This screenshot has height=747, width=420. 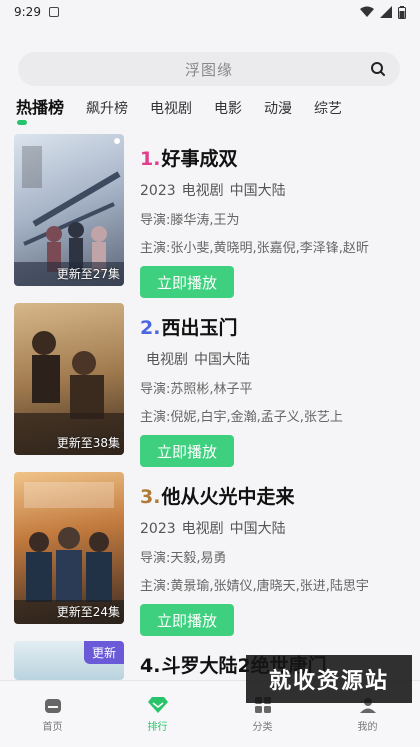 I want to click on tab-tv: 电视剧, so click(x=171, y=108).